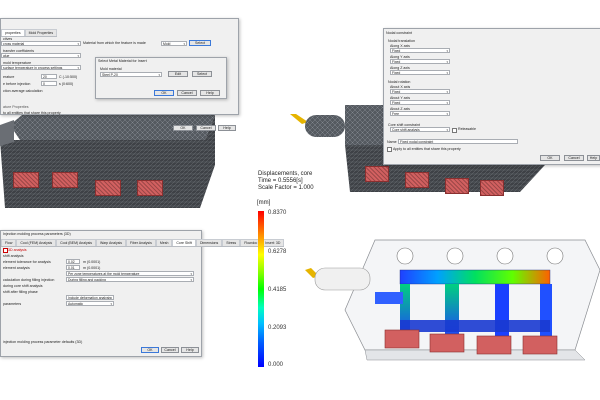  What do you see at coordinates (231, 242) in the screenshot?
I see `tab-stress: Stress` at bounding box center [231, 242].